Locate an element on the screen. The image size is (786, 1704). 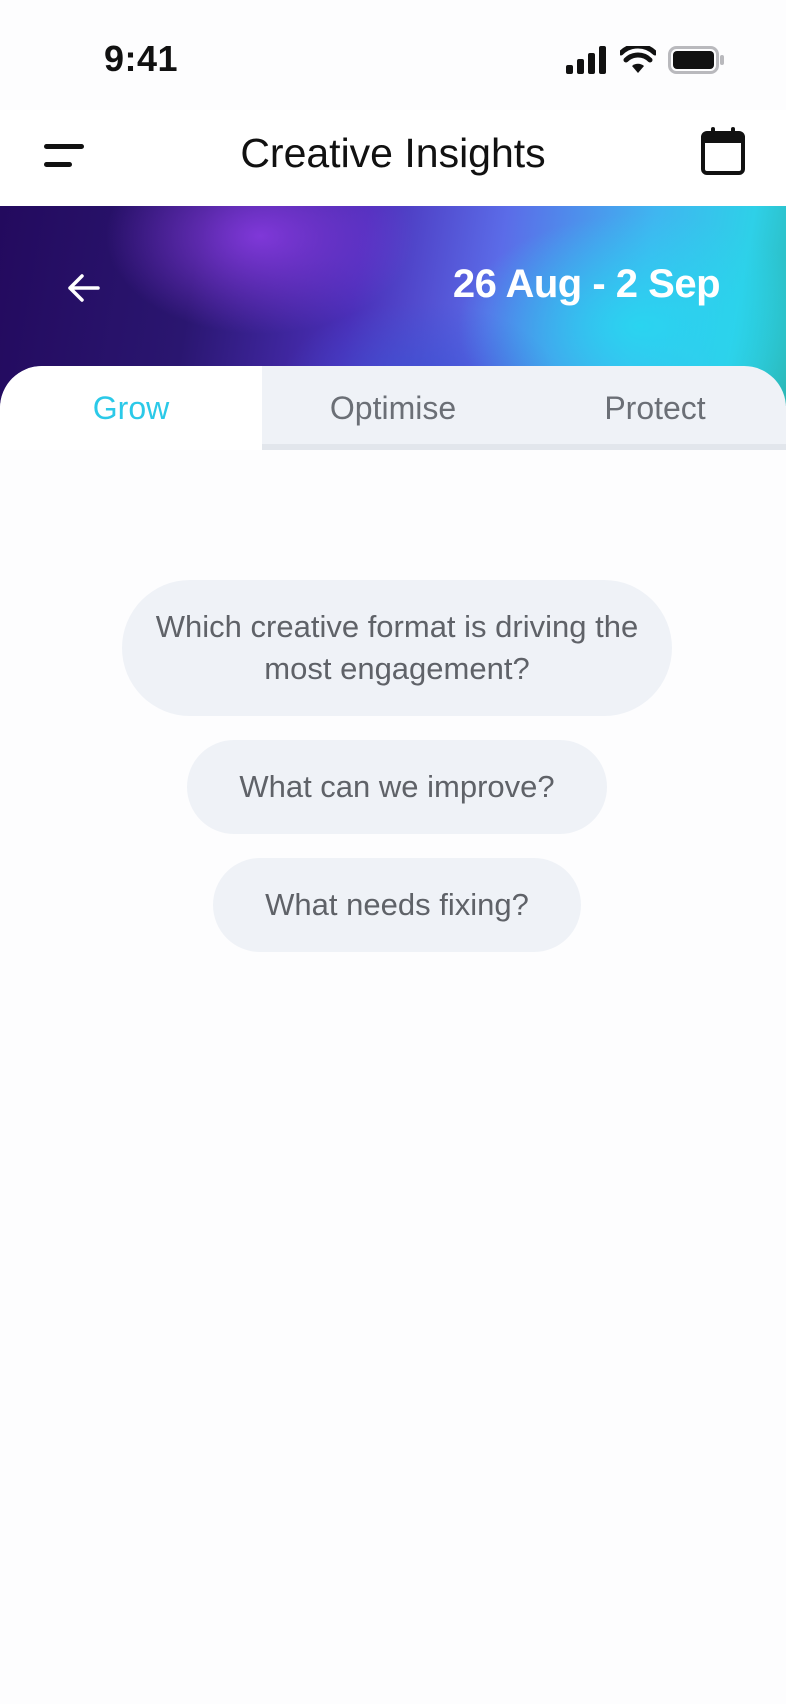
page-title: Creative Insights is located at coordinates (393, 153).